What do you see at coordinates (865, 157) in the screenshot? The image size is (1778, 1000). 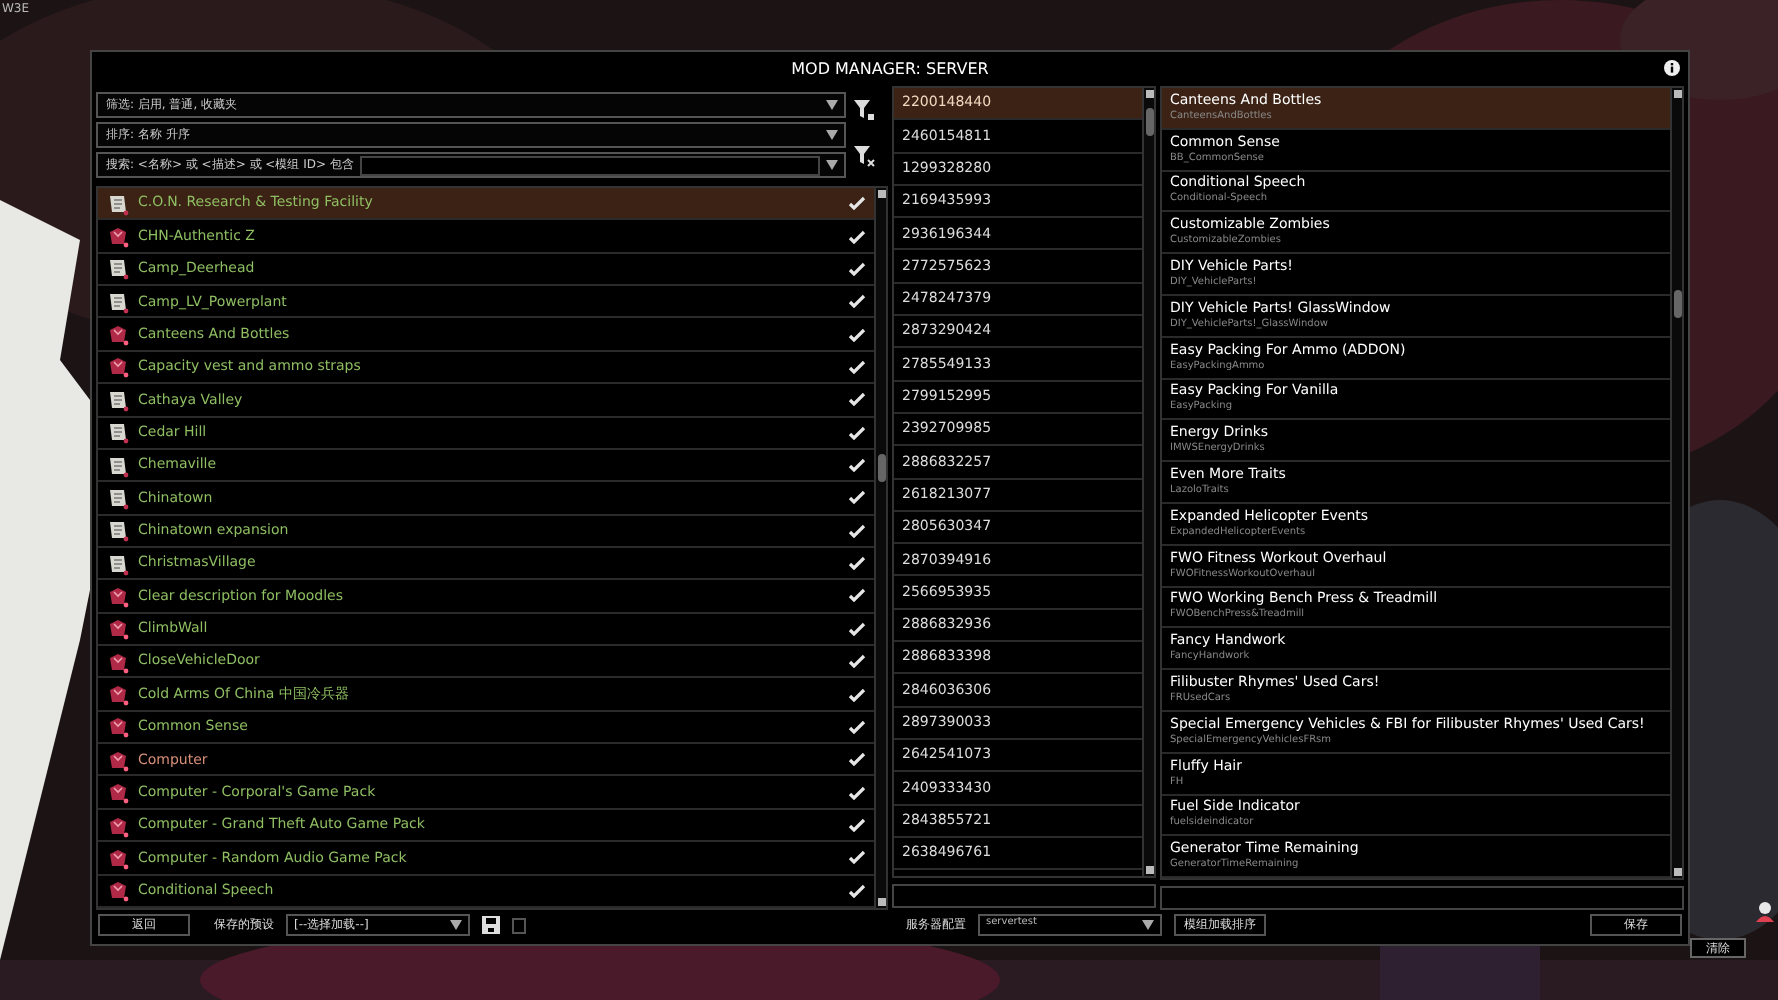 I see `clear-filter-icon` at bounding box center [865, 157].